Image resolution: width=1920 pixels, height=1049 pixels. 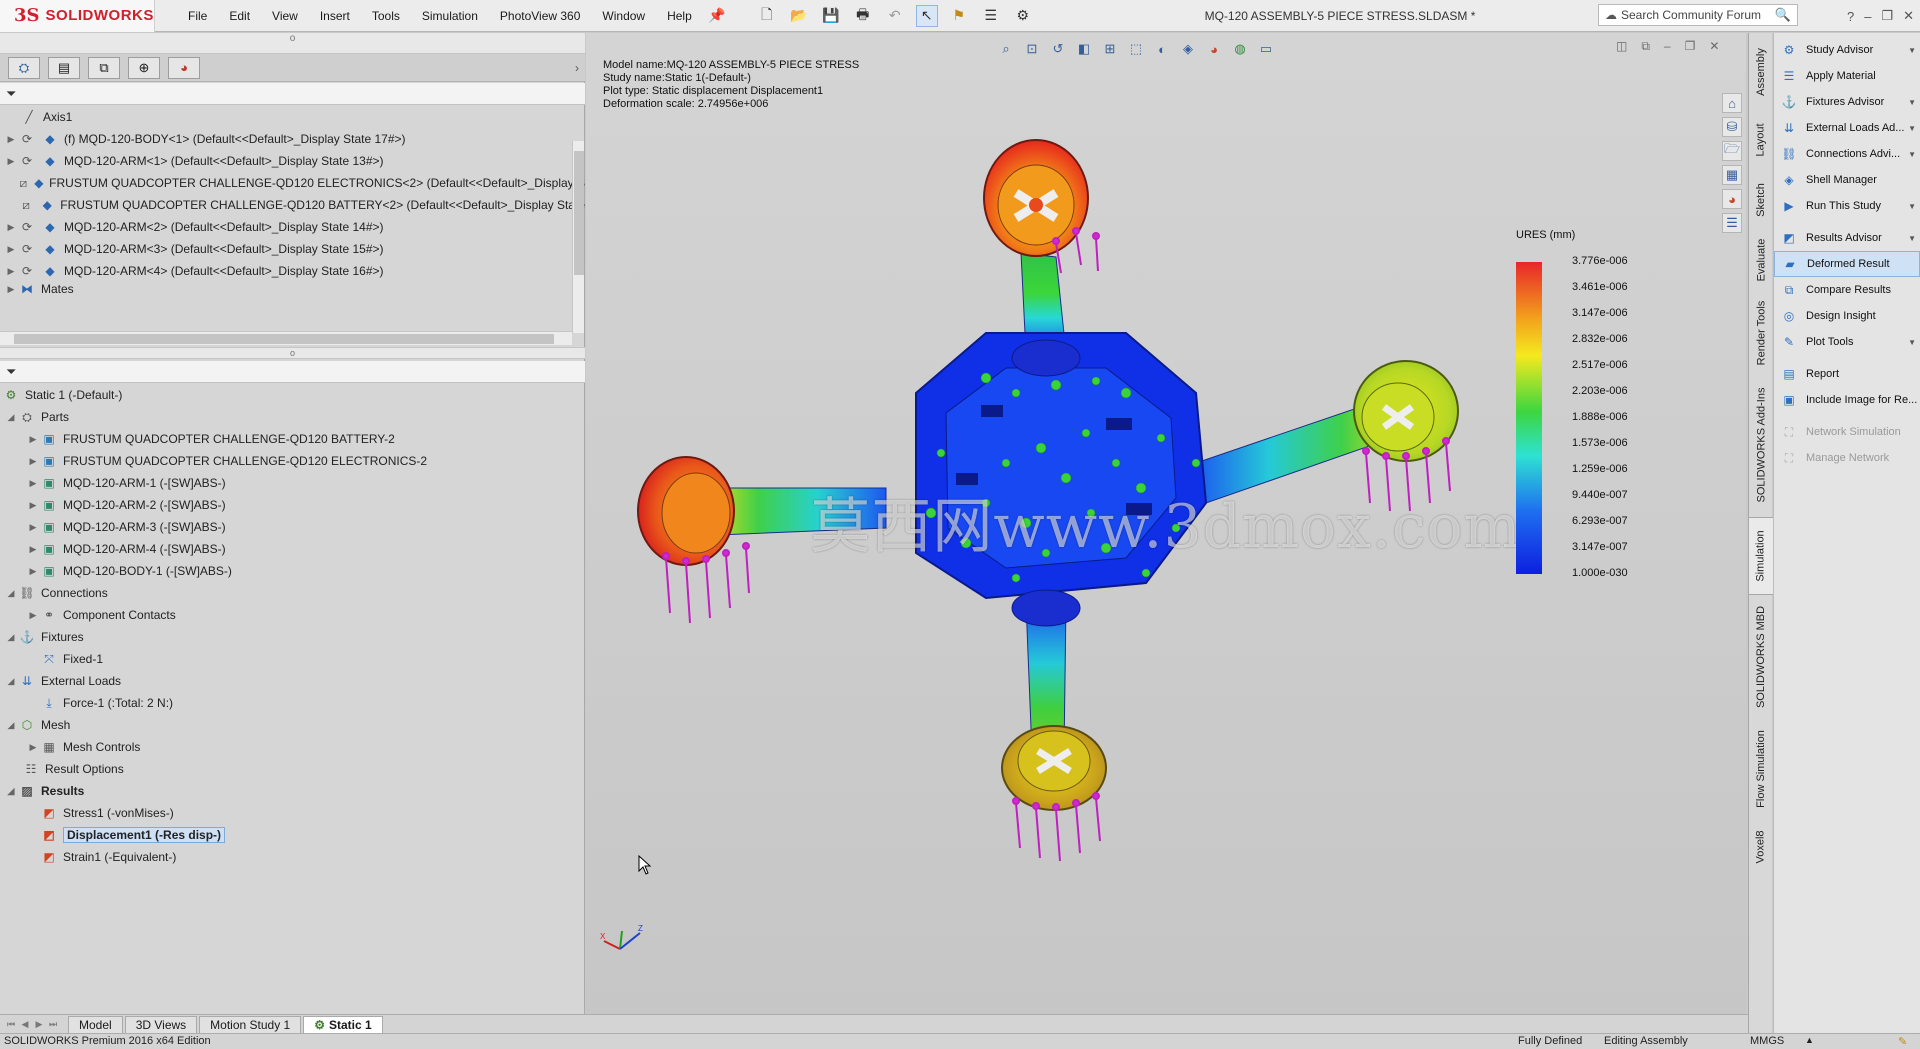 What do you see at coordinates (1761, 847) in the screenshot?
I see `task-tab-voxel8: Voxel8` at bounding box center [1761, 847].